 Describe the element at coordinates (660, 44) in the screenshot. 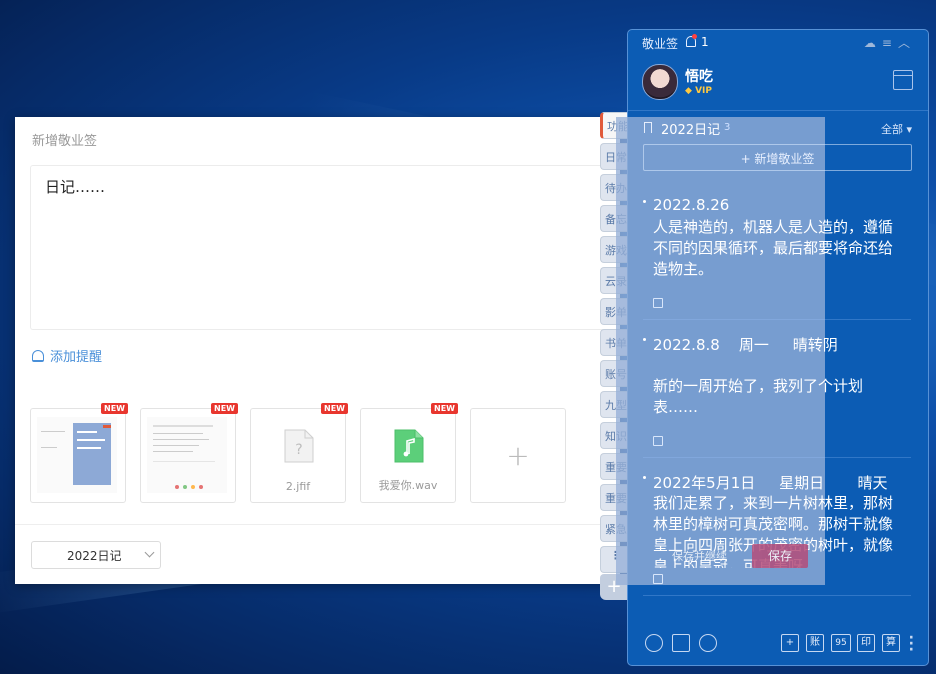

I see `app-title: 敬业签` at that location.